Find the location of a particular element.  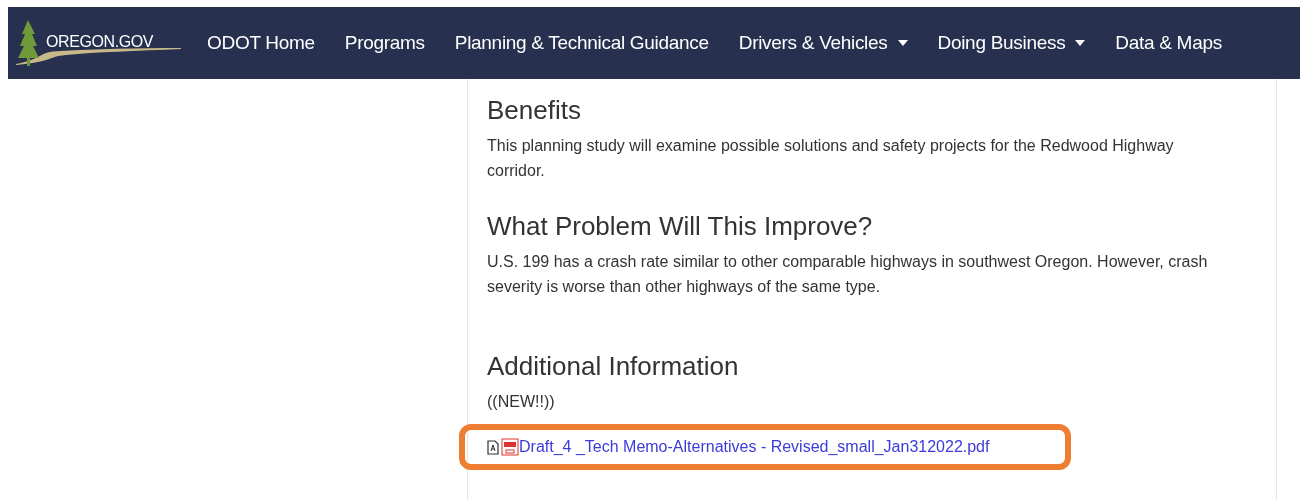

nav-link: Data & Maps is located at coordinates (1168, 43).